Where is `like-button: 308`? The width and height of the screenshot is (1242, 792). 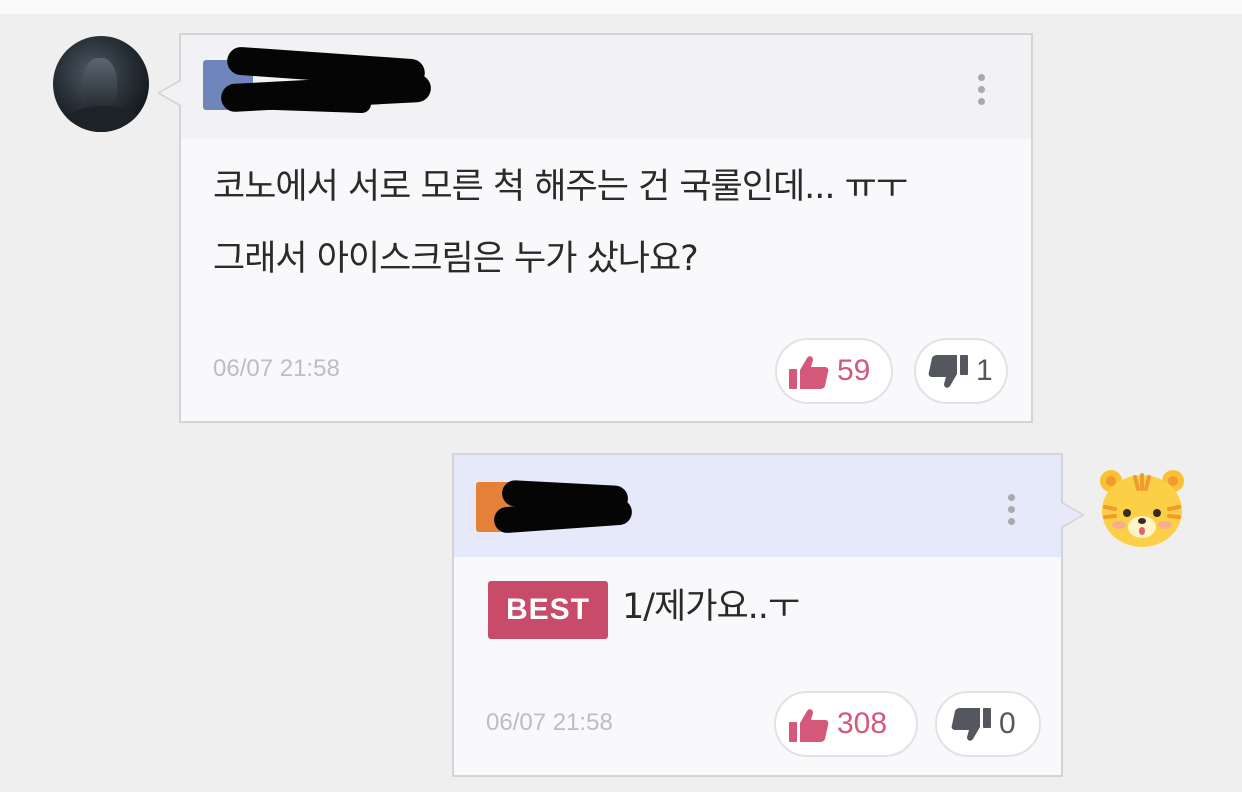
like-button: 308 is located at coordinates (846, 724).